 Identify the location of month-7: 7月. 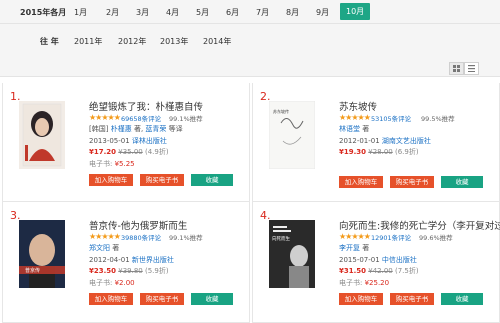
(262, 12).